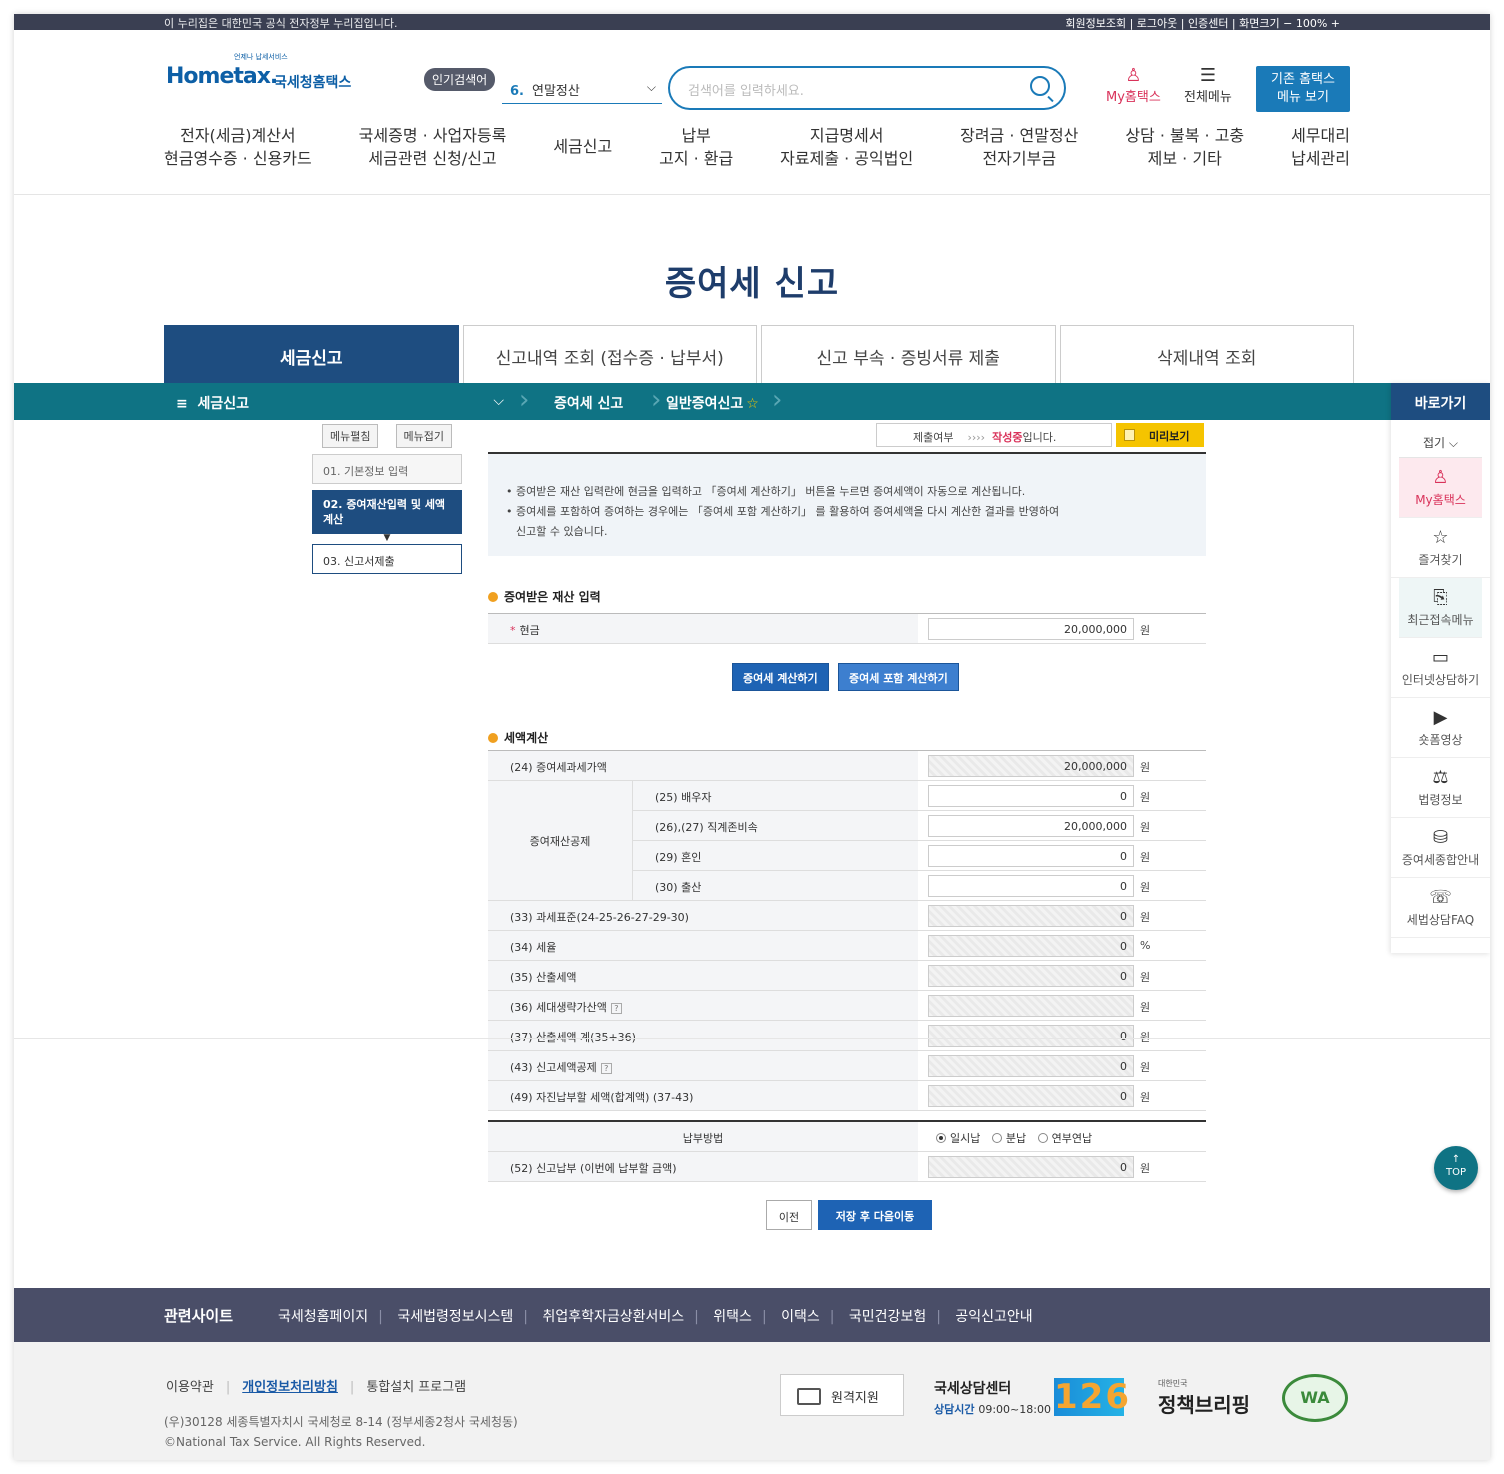 The image size is (1504, 1474). I want to click on birth-input: 0, so click(1031, 886).